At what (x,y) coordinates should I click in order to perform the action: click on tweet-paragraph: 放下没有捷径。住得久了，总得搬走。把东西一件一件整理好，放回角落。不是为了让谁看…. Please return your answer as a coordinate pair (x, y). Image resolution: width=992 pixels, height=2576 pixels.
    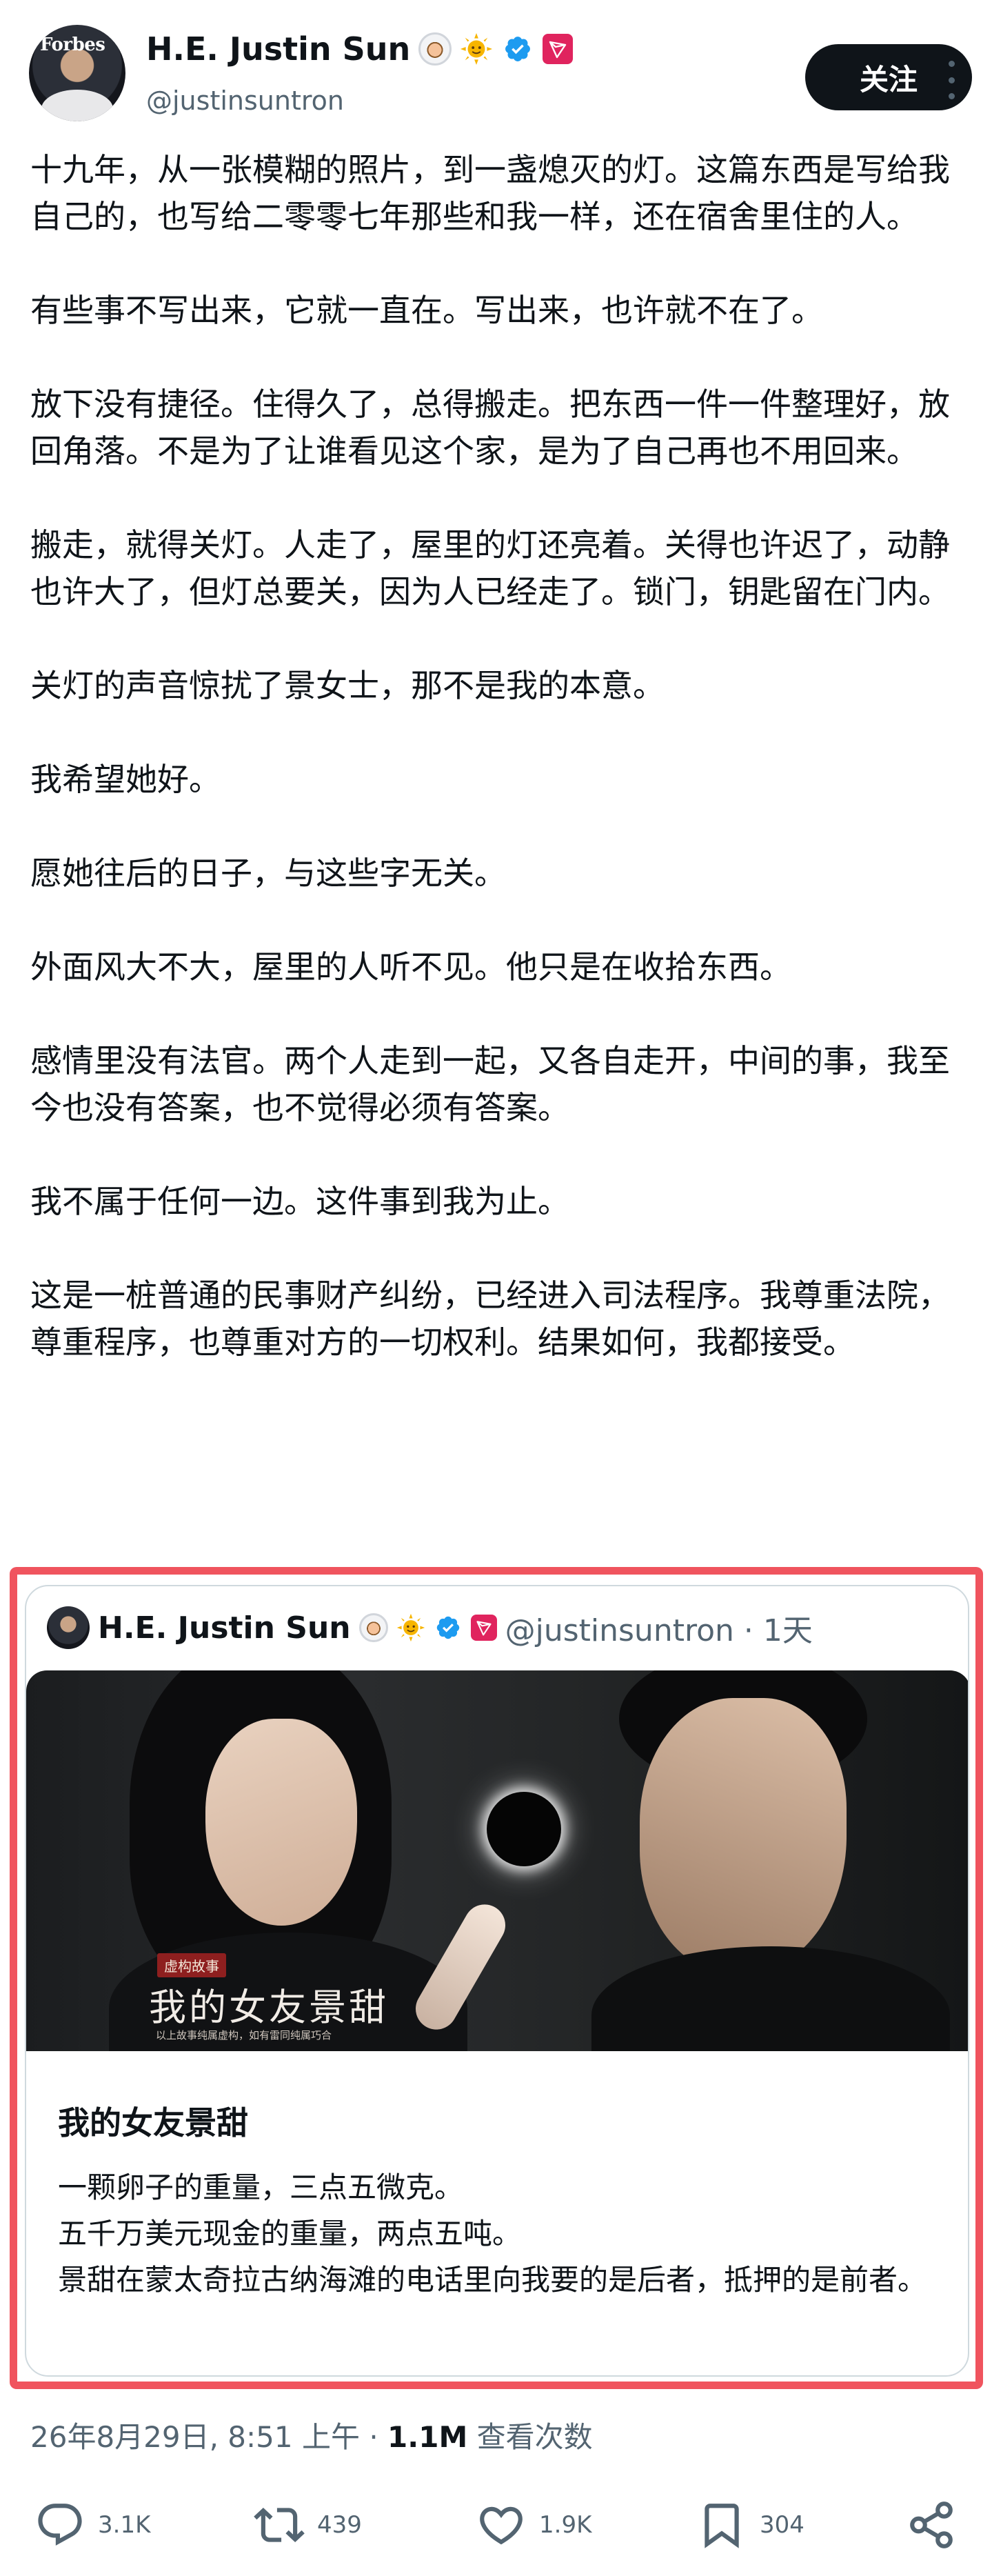
    Looking at the image, I should click on (490, 428).